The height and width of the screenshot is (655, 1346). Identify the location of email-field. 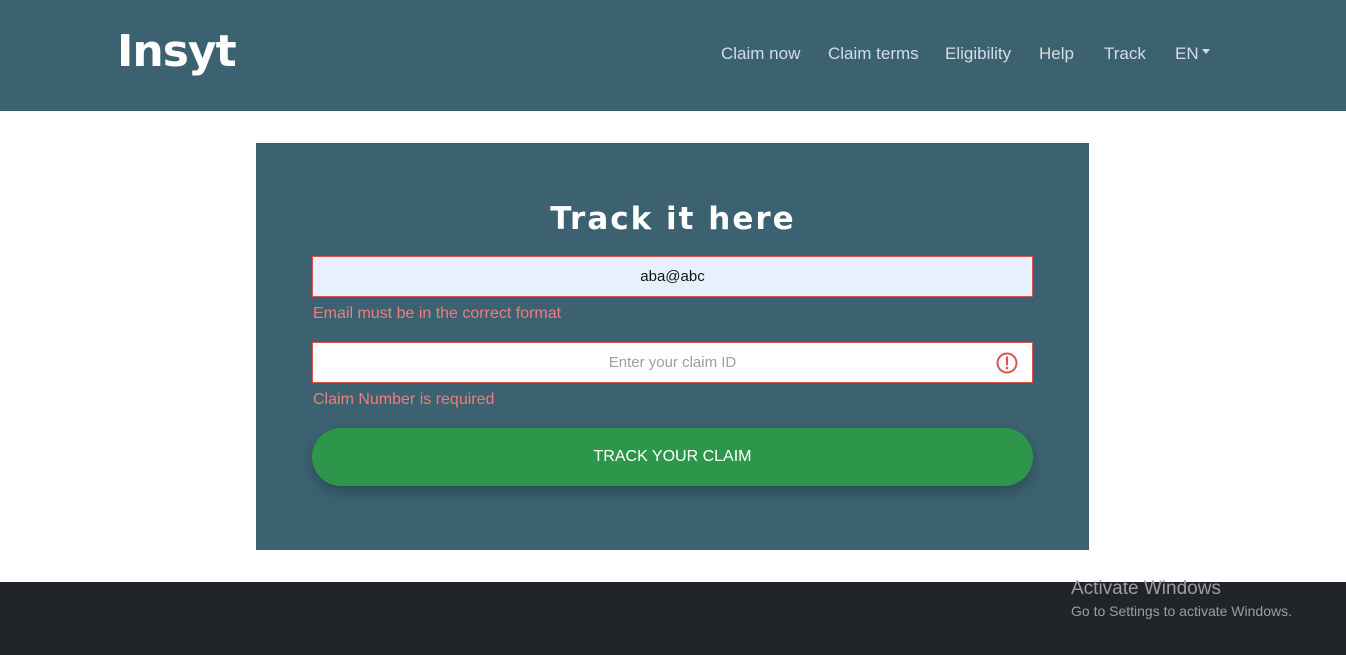
(672, 276).